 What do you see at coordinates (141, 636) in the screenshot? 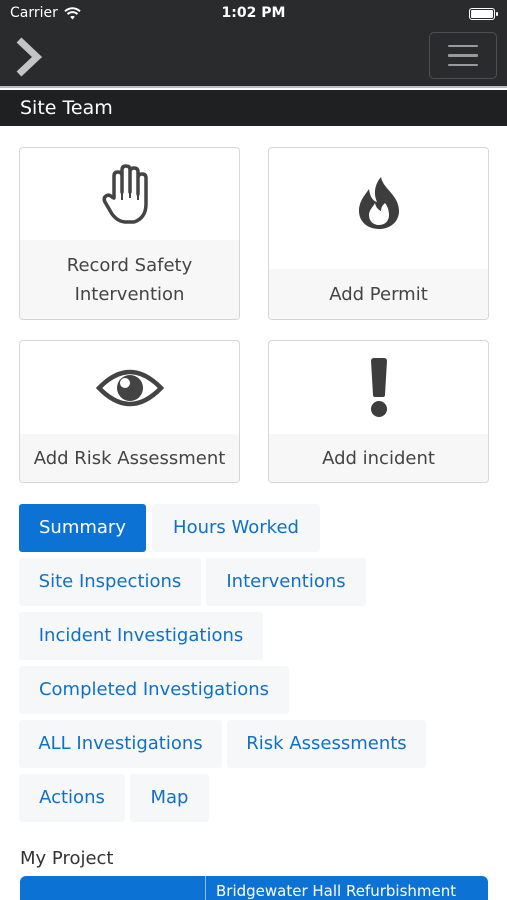
I see `tab-incident-investigations: Incident Investigations` at bounding box center [141, 636].